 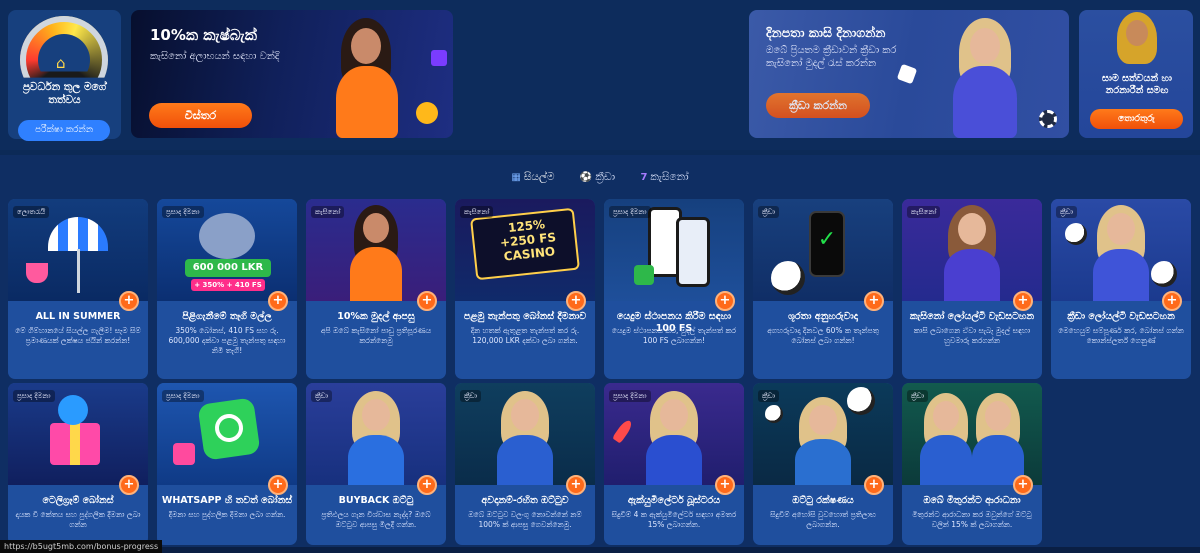 What do you see at coordinates (203, 35) in the screenshot?
I see `cashback-title: 10%ක කැෂ්බැක්` at bounding box center [203, 35].